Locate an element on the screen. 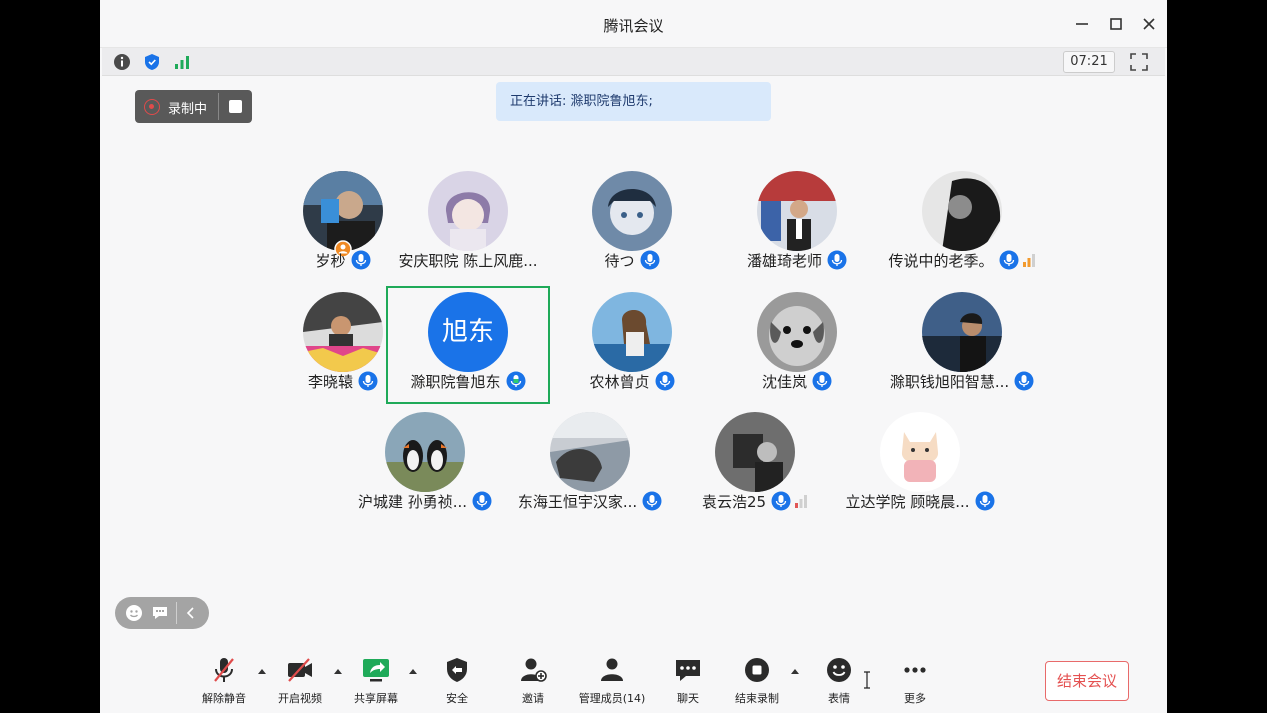  manage-members-button: 管理成员(14) is located at coordinates (612, 681).